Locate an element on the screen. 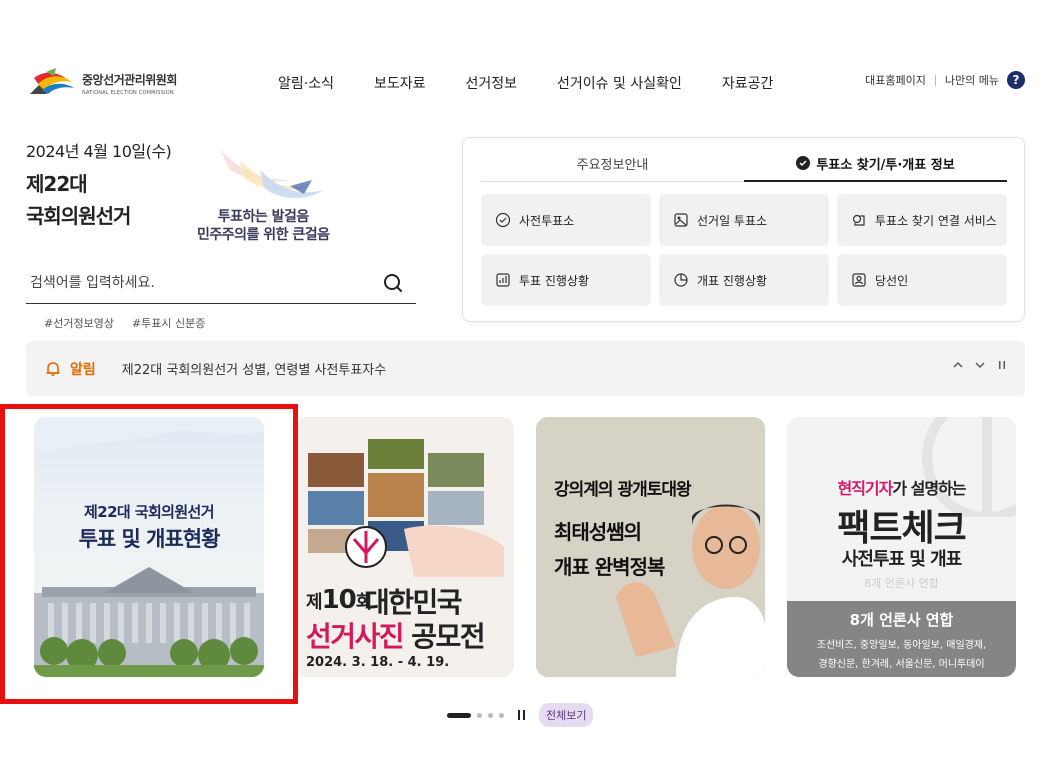  chevron-up-icon is located at coordinates (958, 365).